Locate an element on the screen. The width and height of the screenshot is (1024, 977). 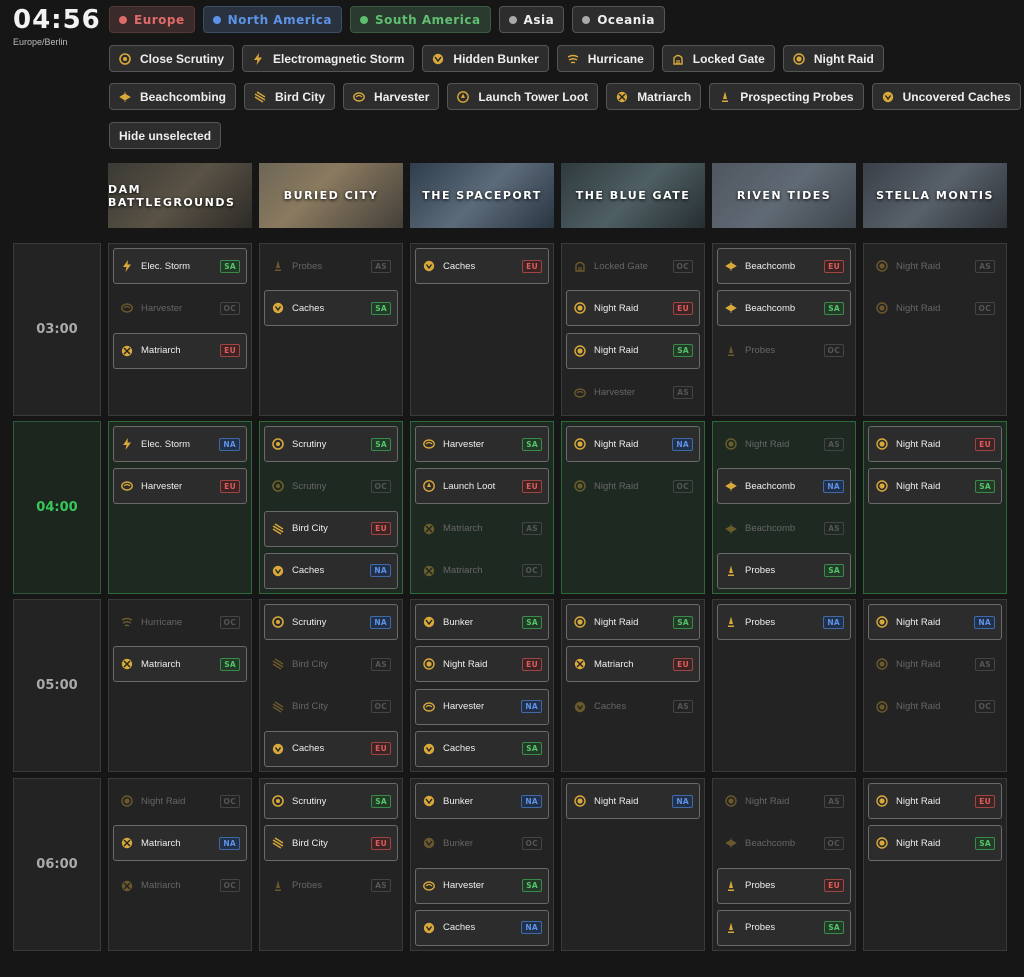
event-card: Matriarch AS is located at coordinates (482, 529).